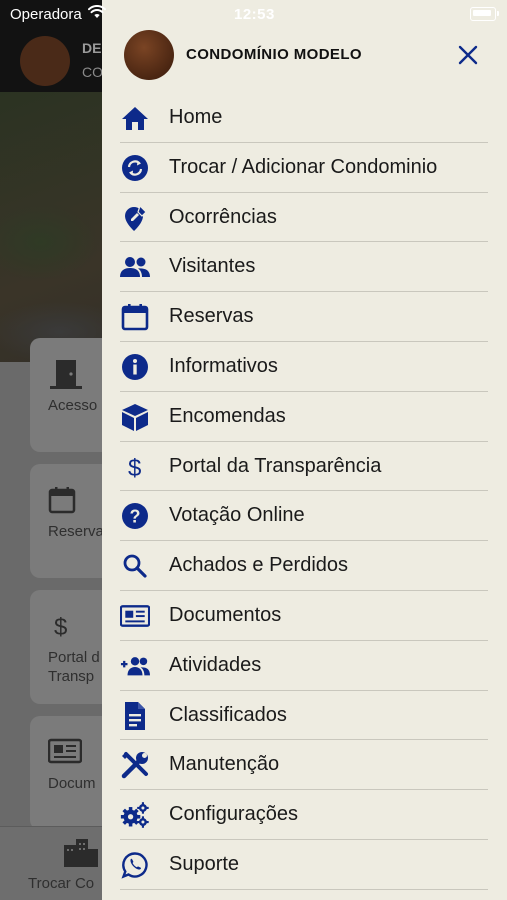 The height and width of the screenshot is (900, 507). What do you see at coordinates (92, 48) in the screenshot?
I see `background-condo-name: DE` at bounding box center [92, 48].